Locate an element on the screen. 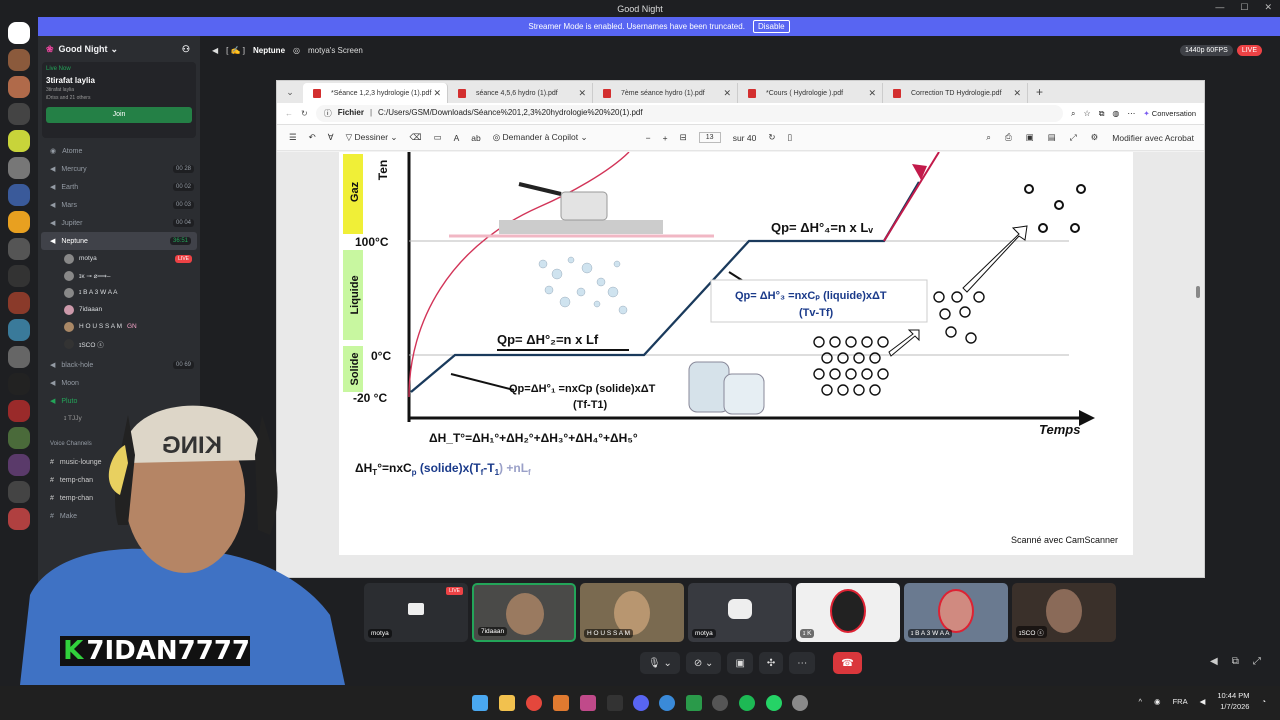 The width and height of the screenshot is (1280, 720). voice-user: ɪᴋ ⊸ ⌀⟹– is located at coordinates (119, 275).